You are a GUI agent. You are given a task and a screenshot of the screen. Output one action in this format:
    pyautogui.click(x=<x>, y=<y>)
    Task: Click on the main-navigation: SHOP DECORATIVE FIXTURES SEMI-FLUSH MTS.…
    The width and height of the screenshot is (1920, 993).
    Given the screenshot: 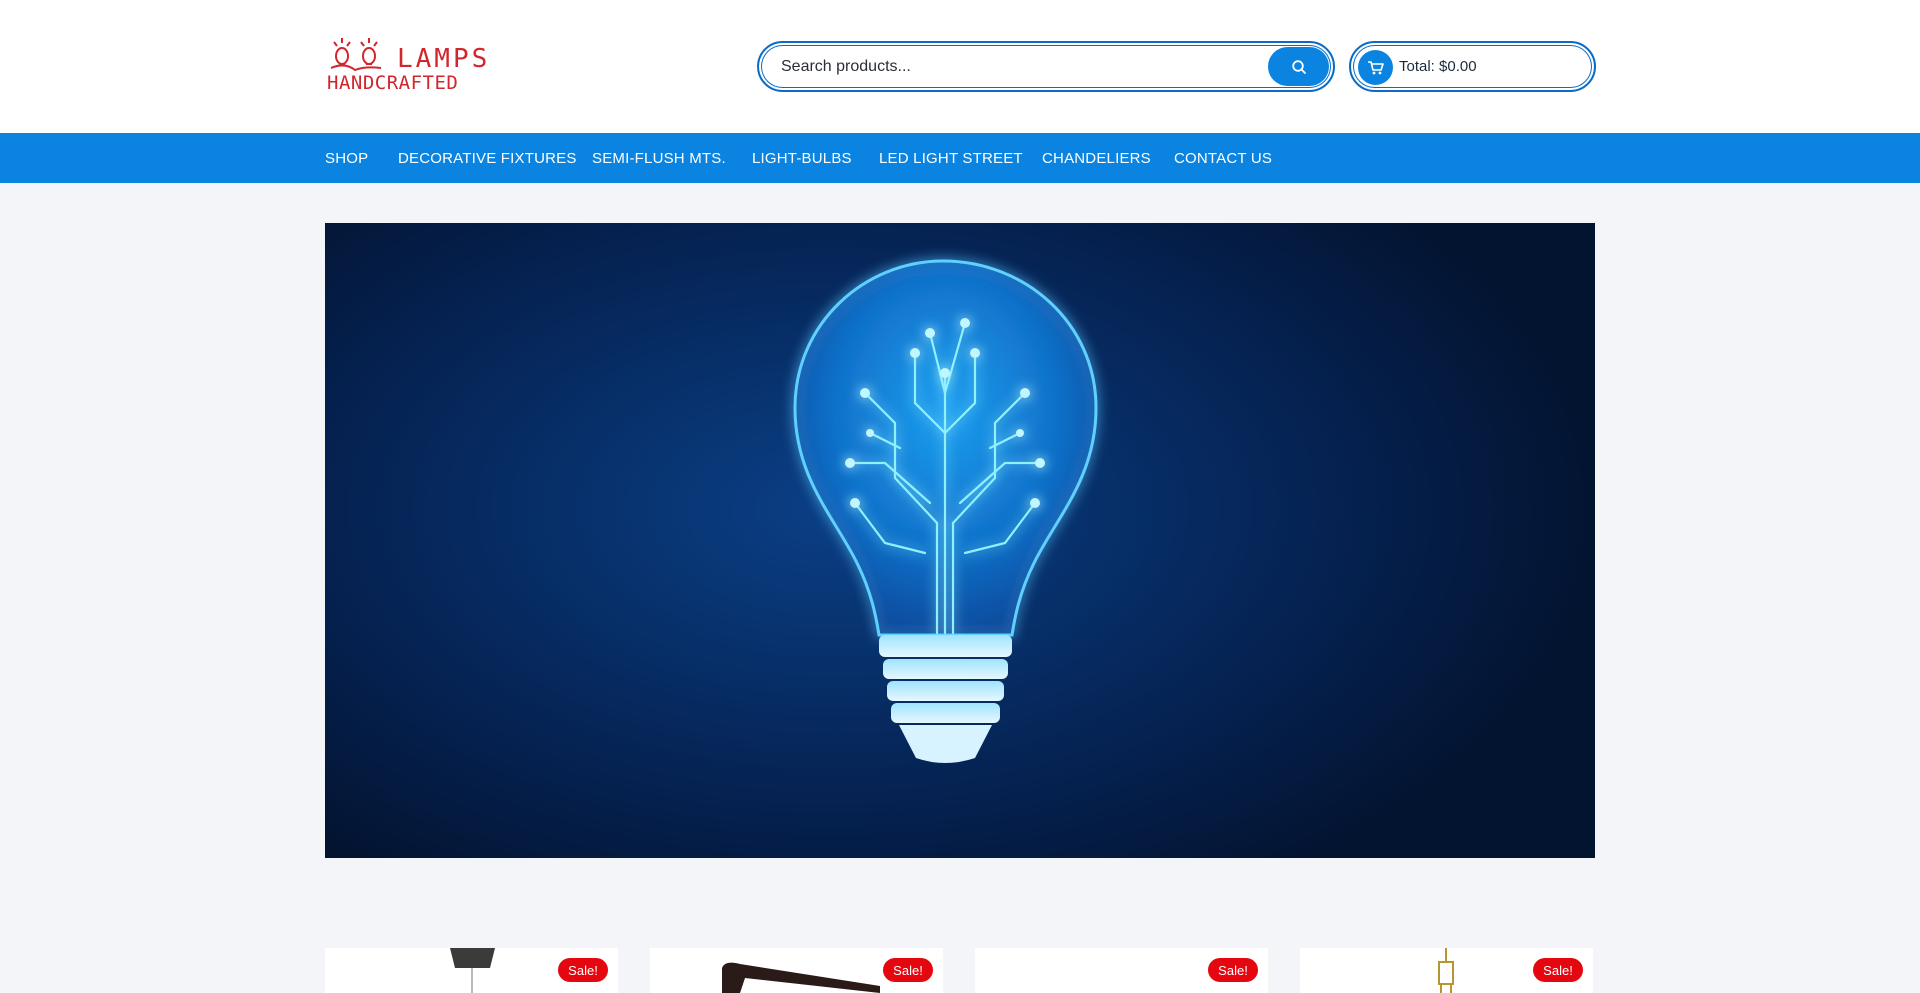 What is the action you would take?
    pyautogui.click(x=960, y=158)
    